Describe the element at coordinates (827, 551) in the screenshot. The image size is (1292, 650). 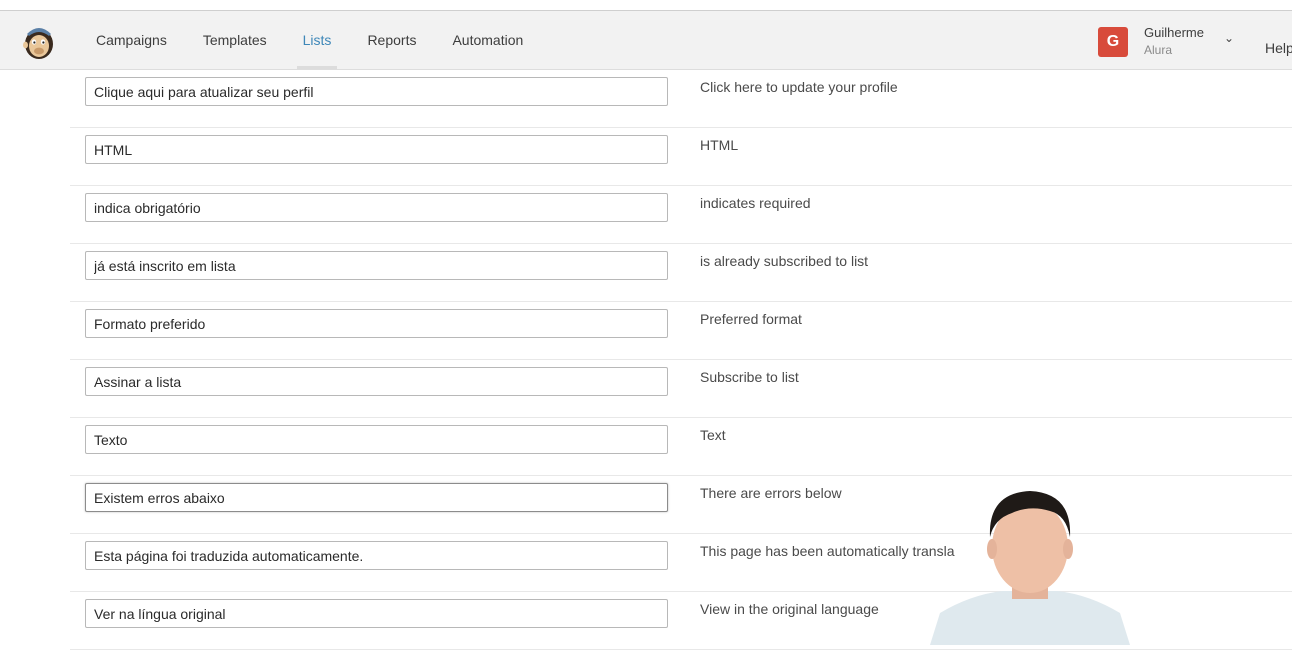
I see `original-text: This page has been automatically transla` at that location.